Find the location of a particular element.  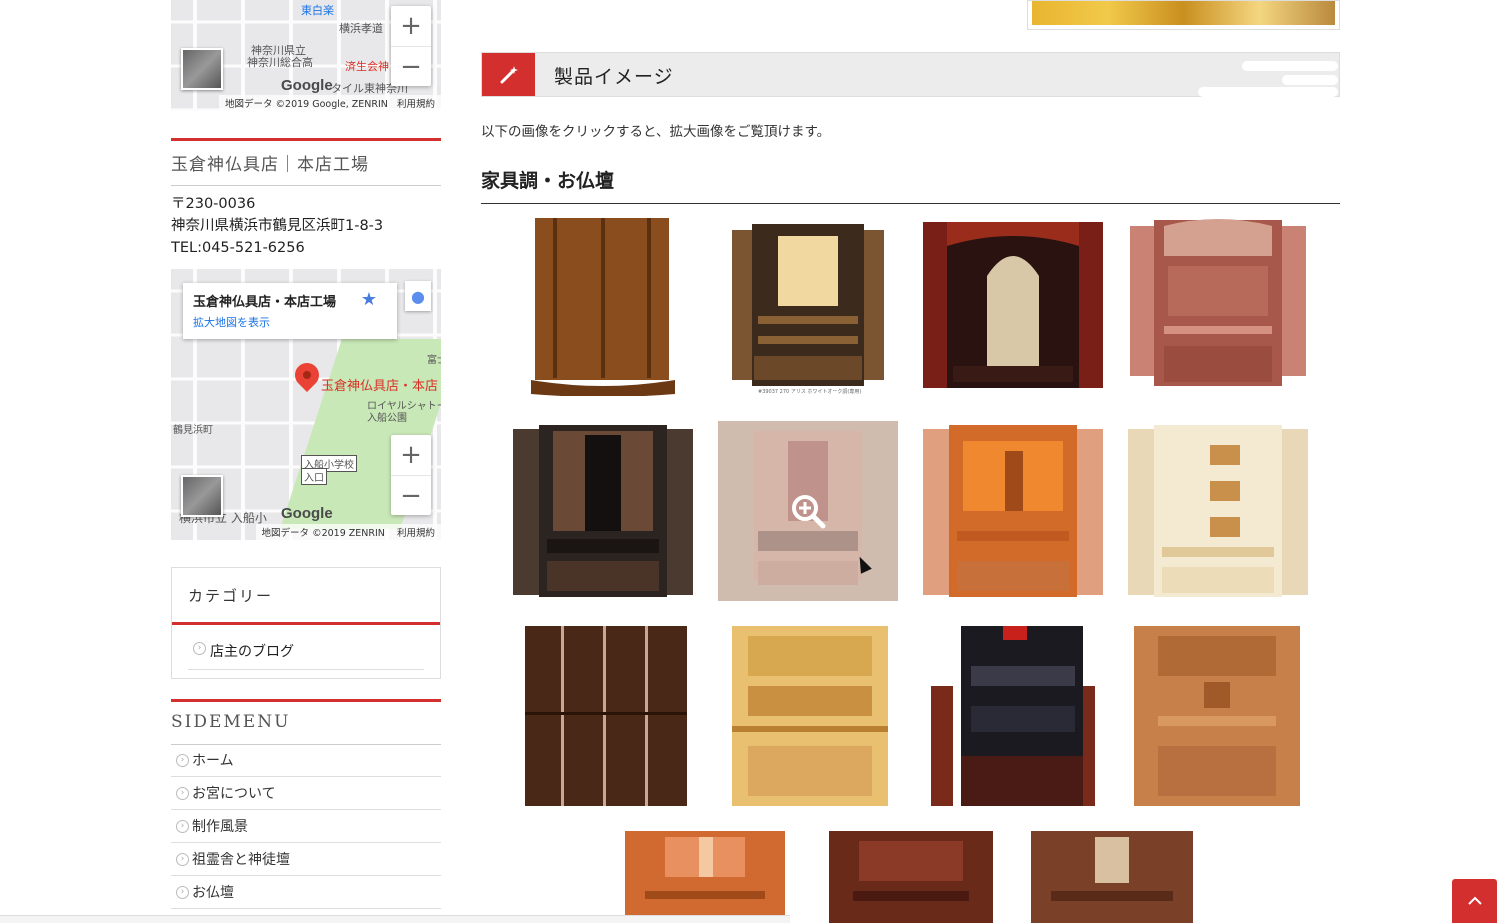

hover-overlay is located at coordinates (808, 511).